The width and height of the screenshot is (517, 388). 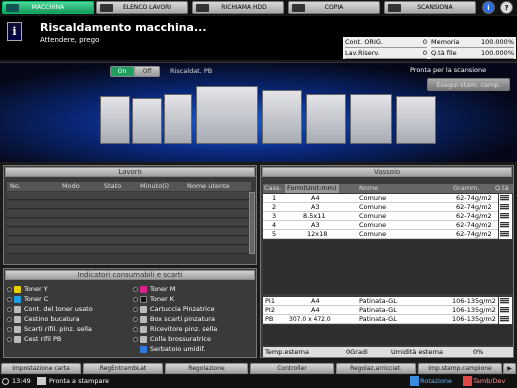 I want to click on help-icon: ?, so click(x=506, y=7).